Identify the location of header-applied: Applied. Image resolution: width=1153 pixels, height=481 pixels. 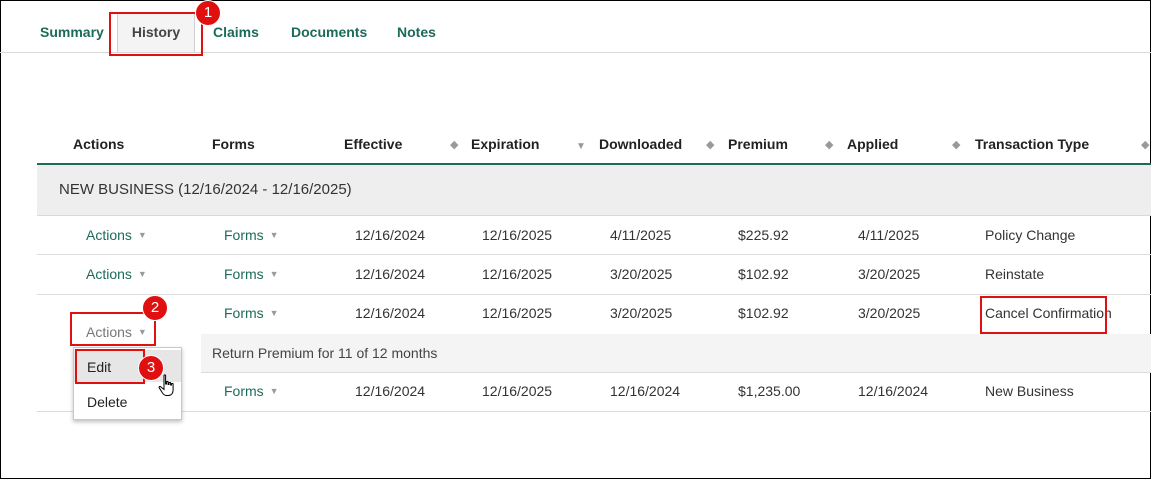
(872, 144).